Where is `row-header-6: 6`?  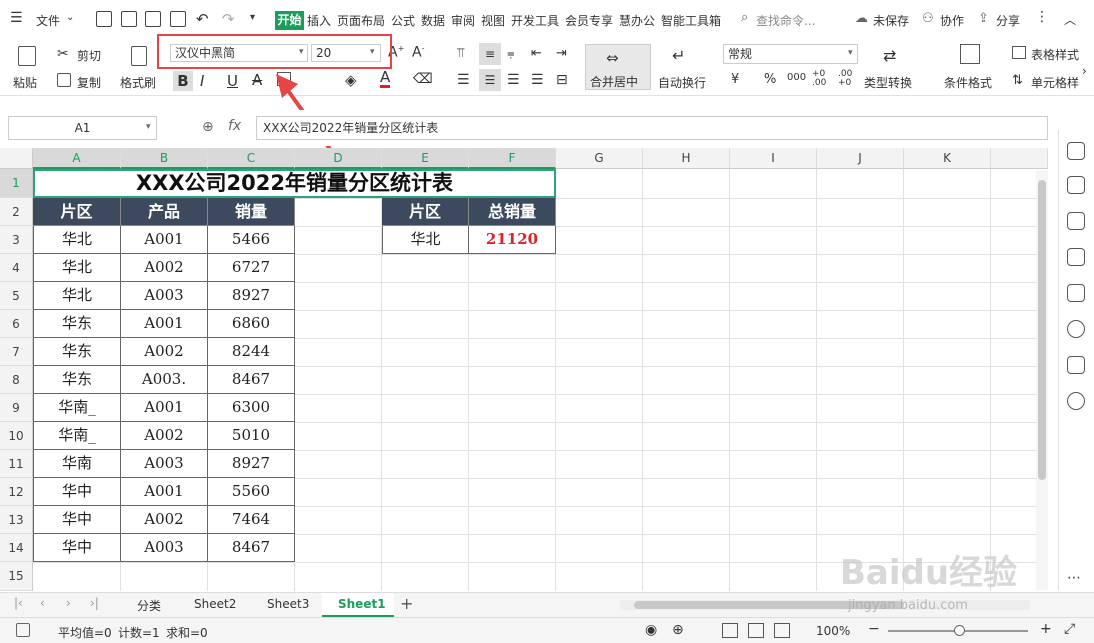
row-header-6: 6 is located at coordinates (16, 324).